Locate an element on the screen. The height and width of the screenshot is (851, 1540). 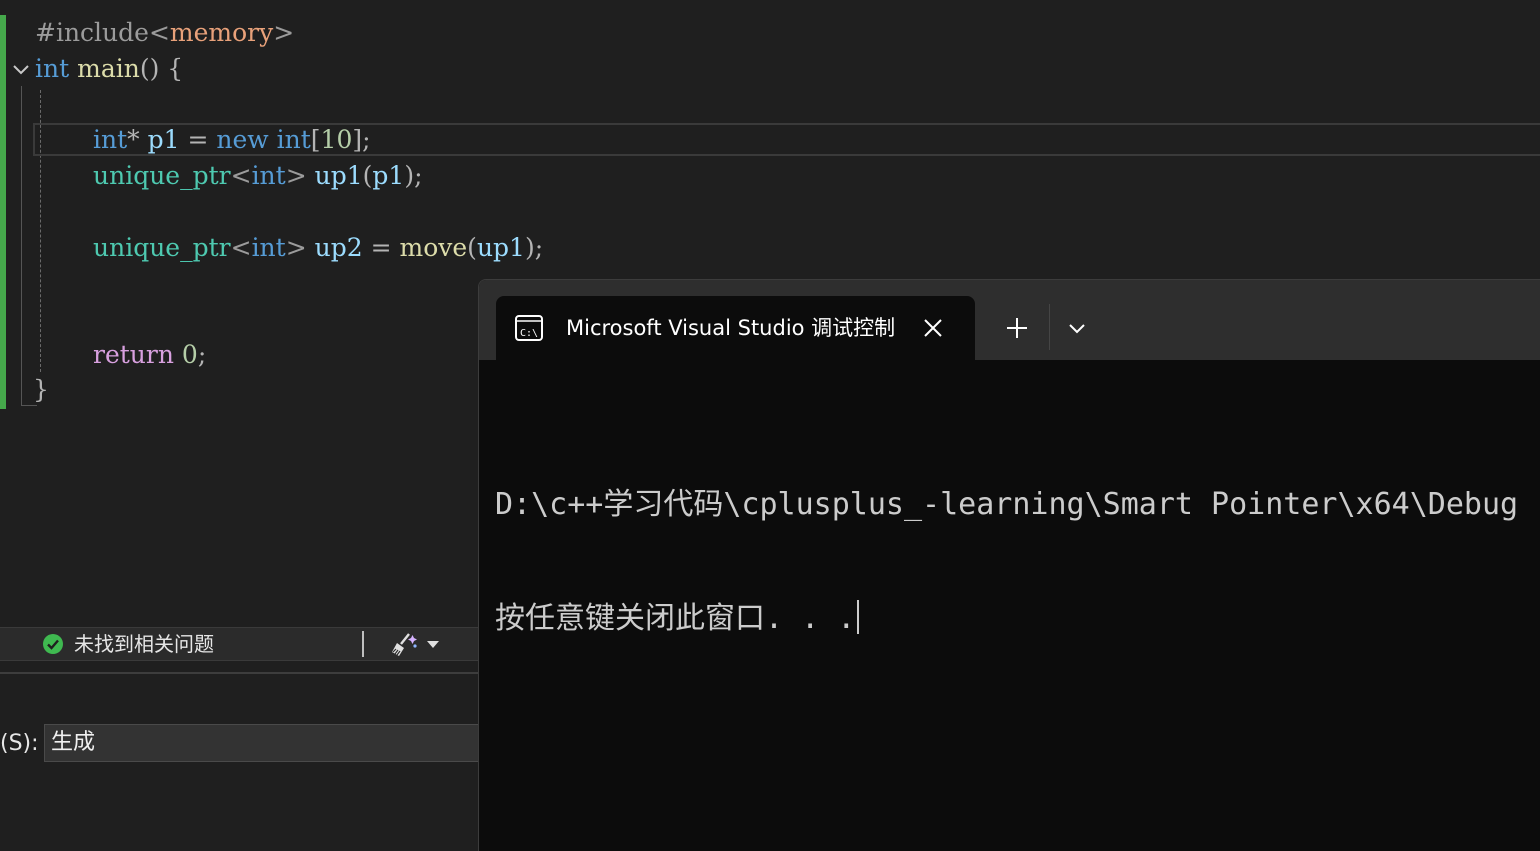
close-icon is located at coordinates (933, 328).